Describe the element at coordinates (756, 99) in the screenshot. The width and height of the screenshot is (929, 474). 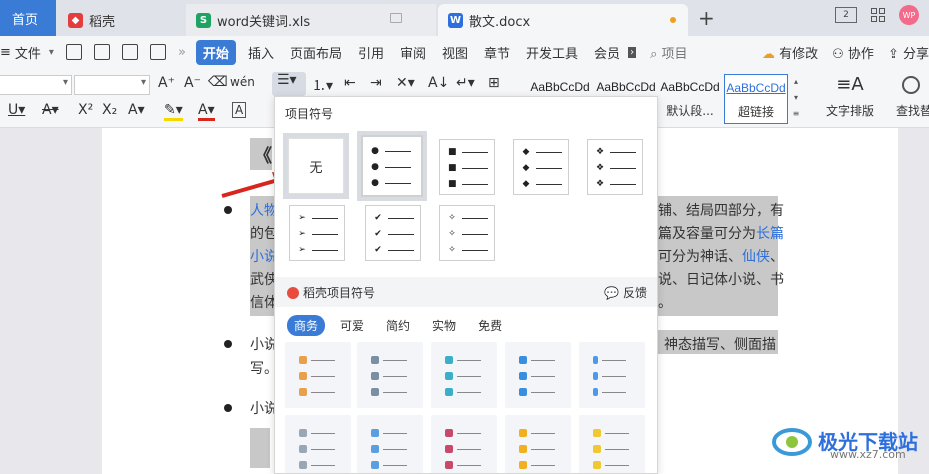
I see `style-item-hyperlink: AaBbCcDd 超链接` at that location.